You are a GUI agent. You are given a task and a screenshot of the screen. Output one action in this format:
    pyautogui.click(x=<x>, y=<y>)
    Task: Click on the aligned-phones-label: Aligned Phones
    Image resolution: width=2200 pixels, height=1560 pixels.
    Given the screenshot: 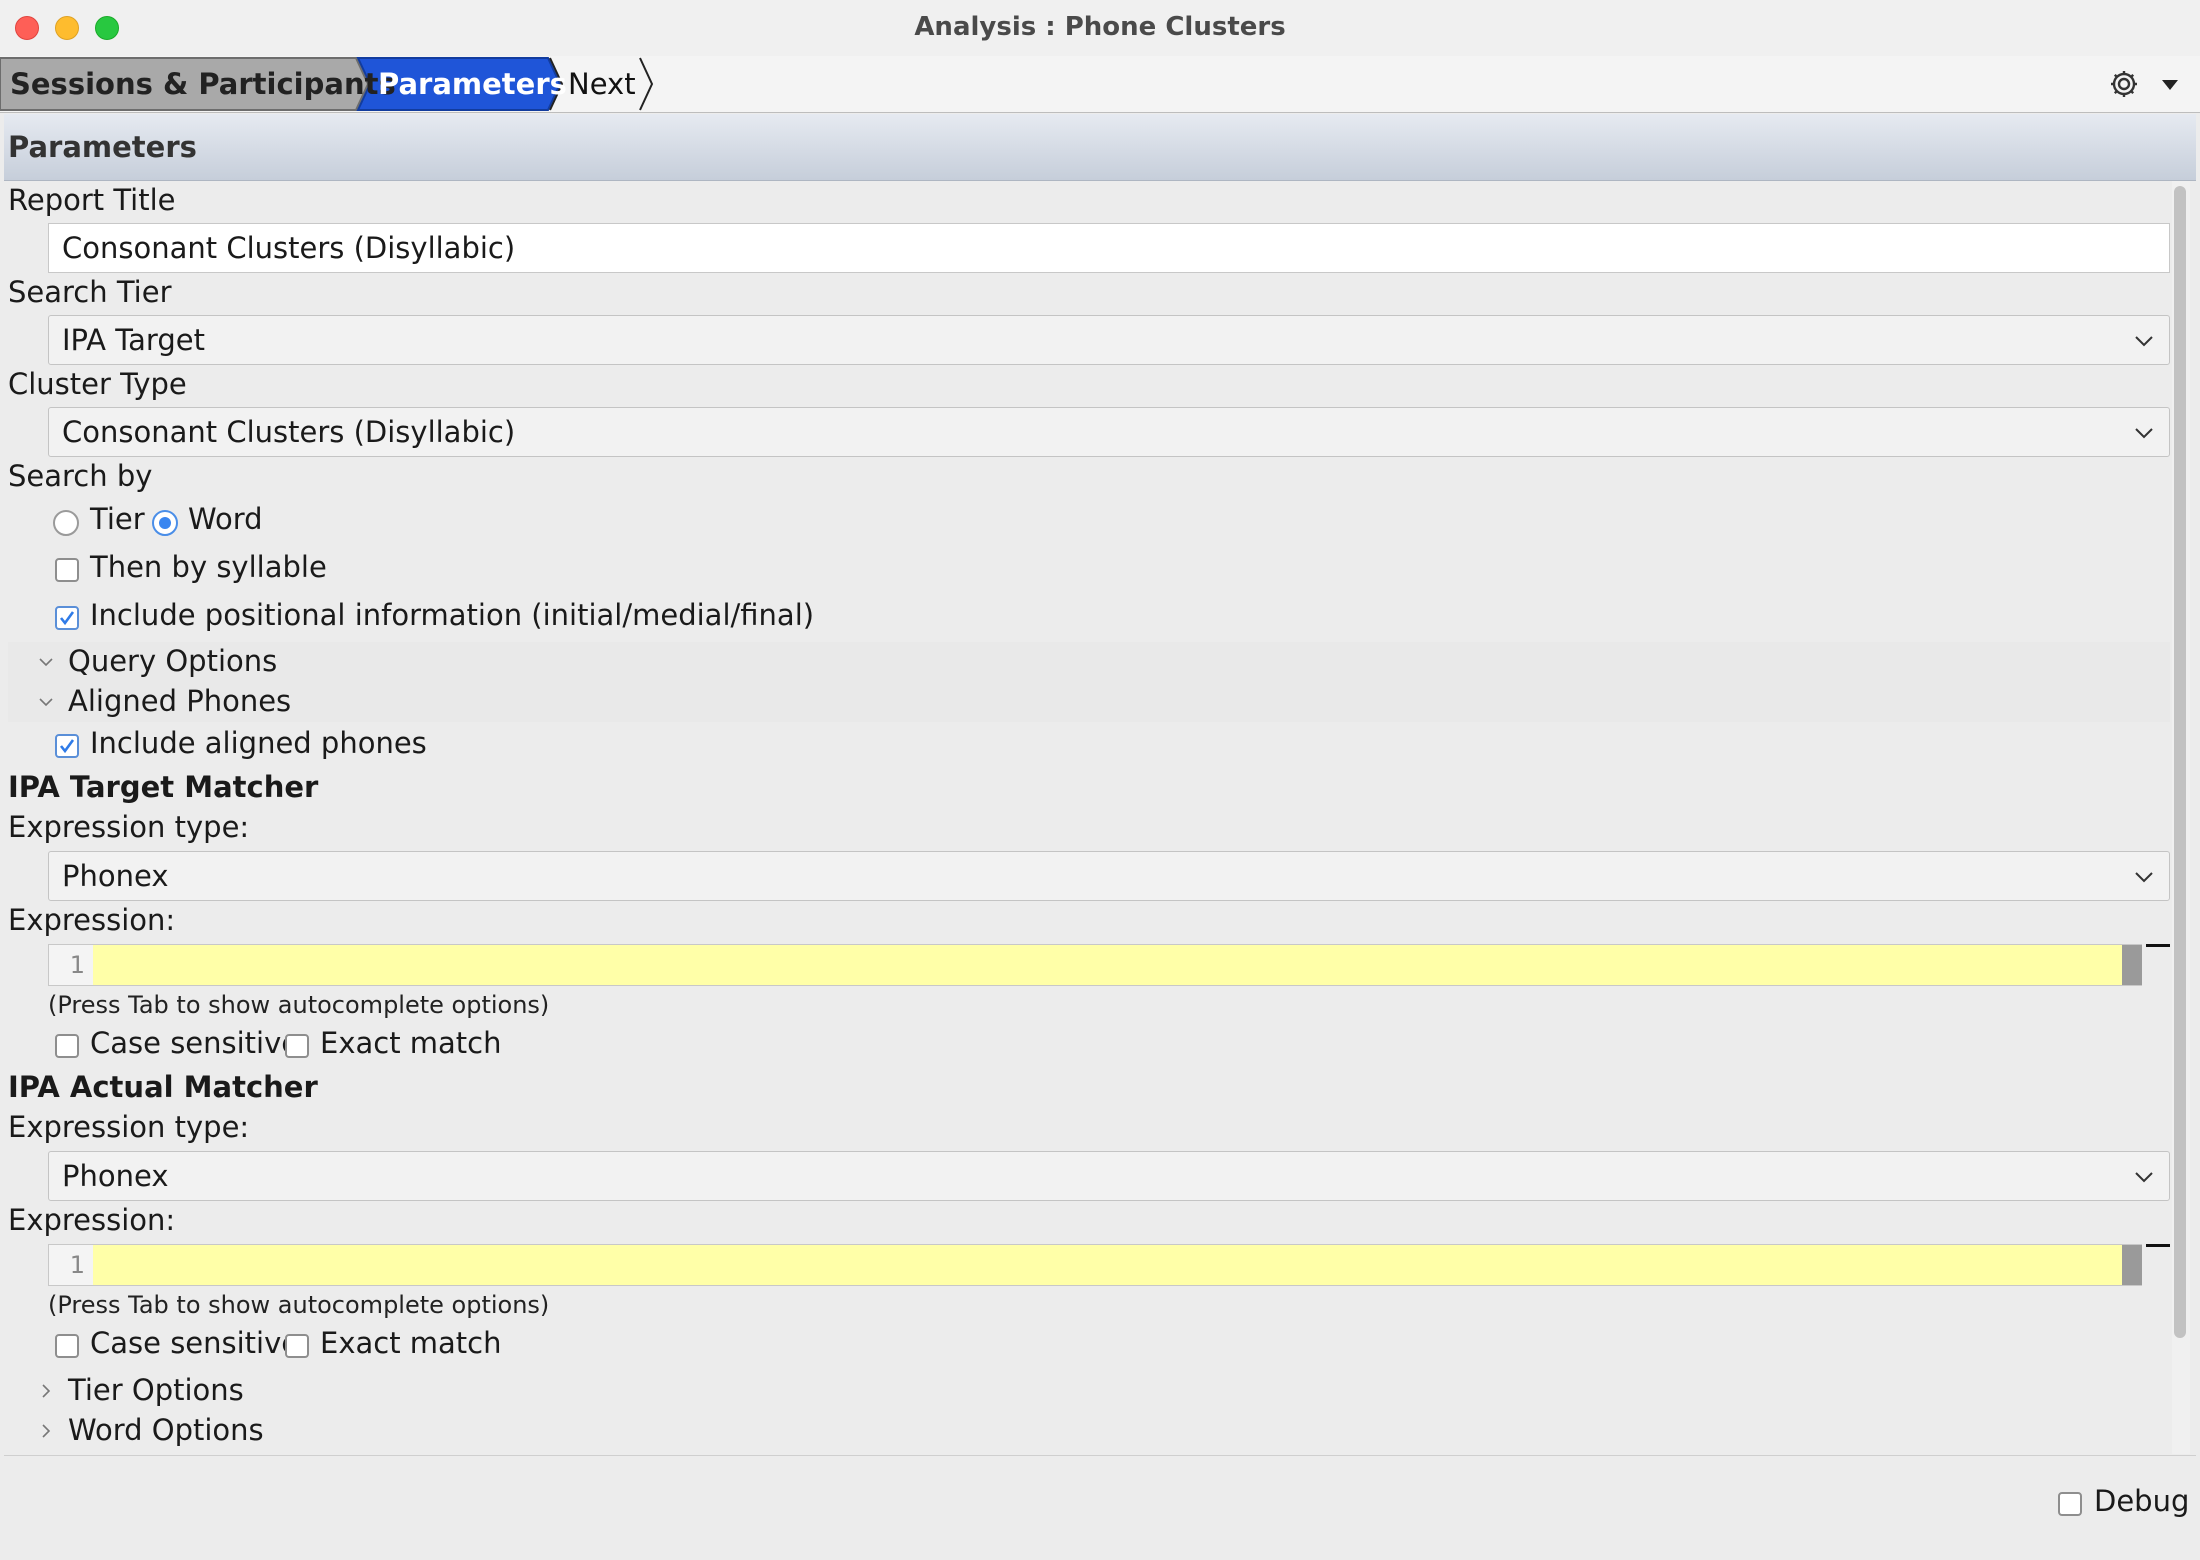 What is the action you would take?
    pyautogui.click(x=180, y=701)
    